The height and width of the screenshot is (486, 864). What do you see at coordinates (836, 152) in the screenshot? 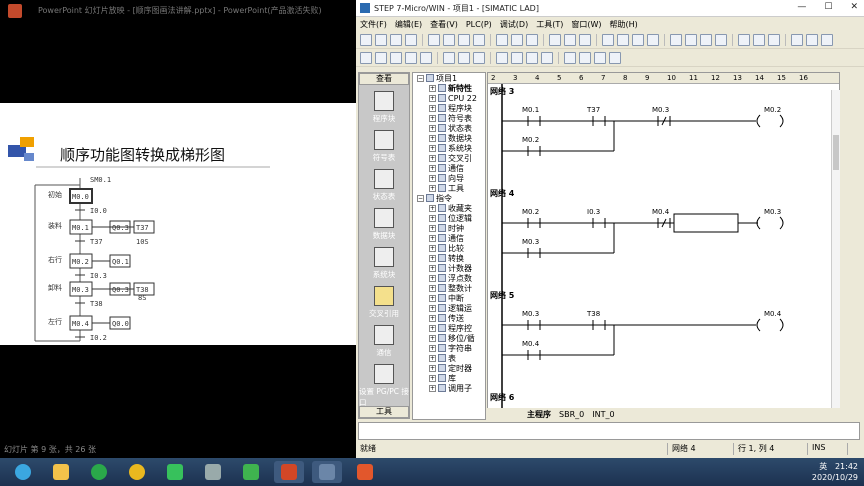
I see `scroll-thumb` at bounding box center [836, 152].